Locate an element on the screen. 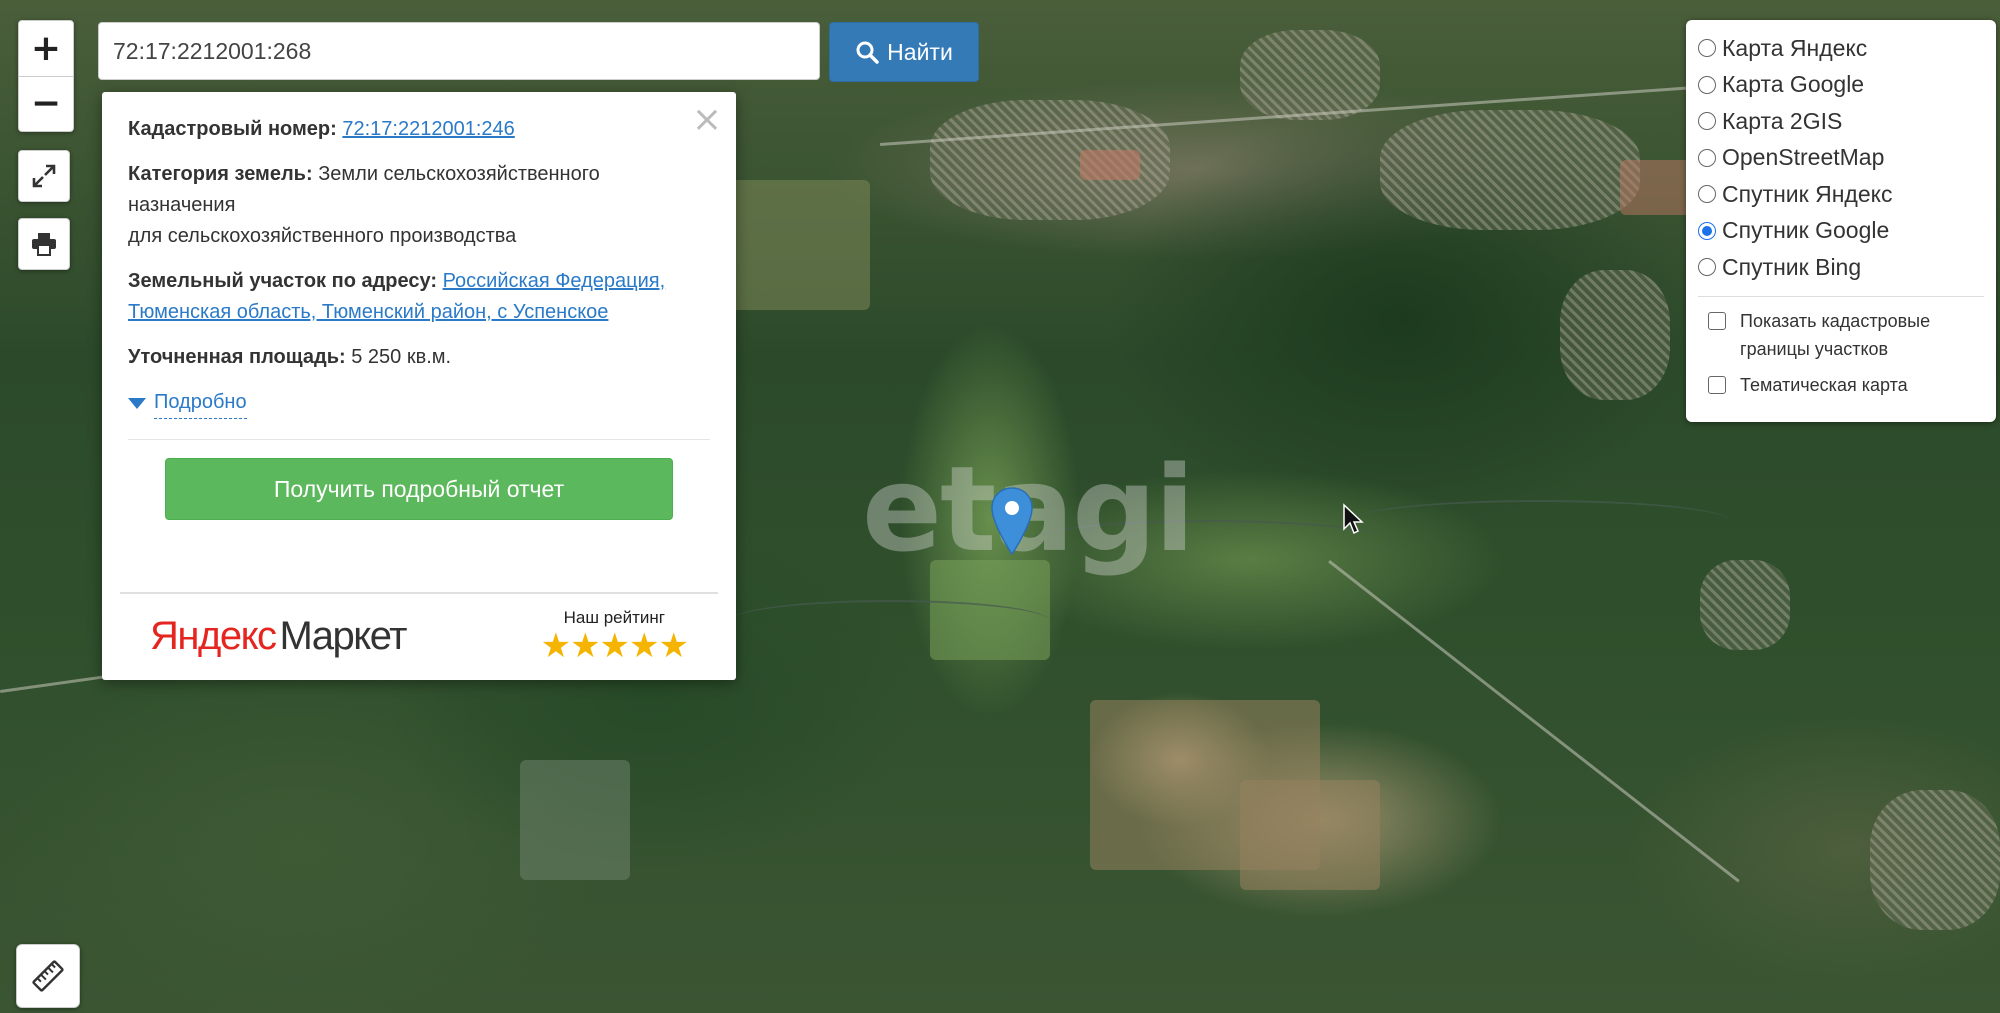 This screenshot has height=1013, width=2000. cadastral-borders-toggle: Показать кадастровые границы участков is located at coordinates (1841, 335).